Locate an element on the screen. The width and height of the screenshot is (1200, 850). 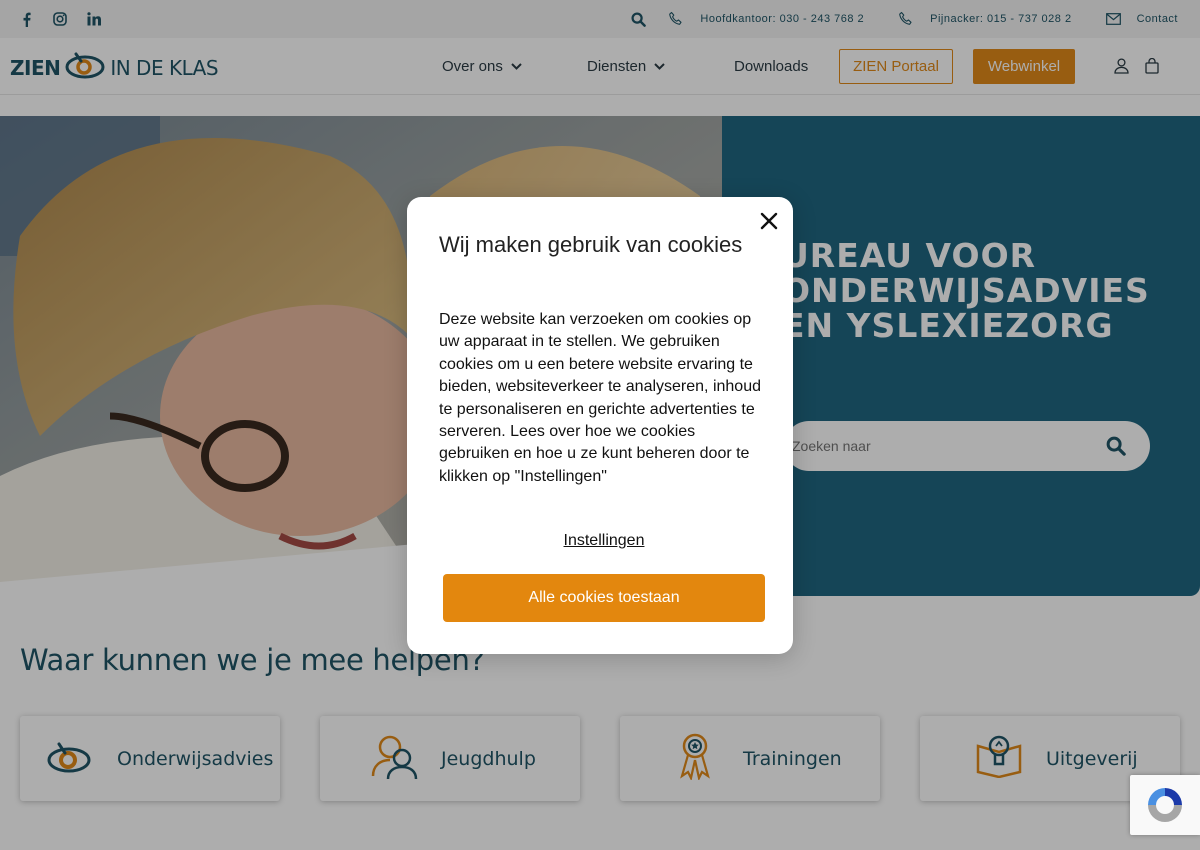
recaptcha-icon is located at coordinates (1165, 805).